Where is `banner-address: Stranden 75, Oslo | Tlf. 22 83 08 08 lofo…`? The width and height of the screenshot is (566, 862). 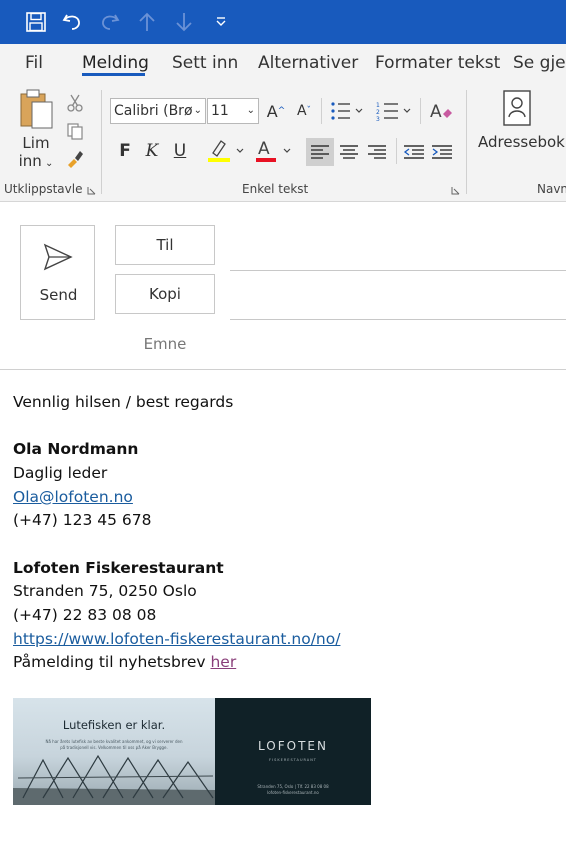
banner-address: Stranden 75, Oslo | Tlf. 22 83 08 08 lofo… is located at coordinates (293, 789).